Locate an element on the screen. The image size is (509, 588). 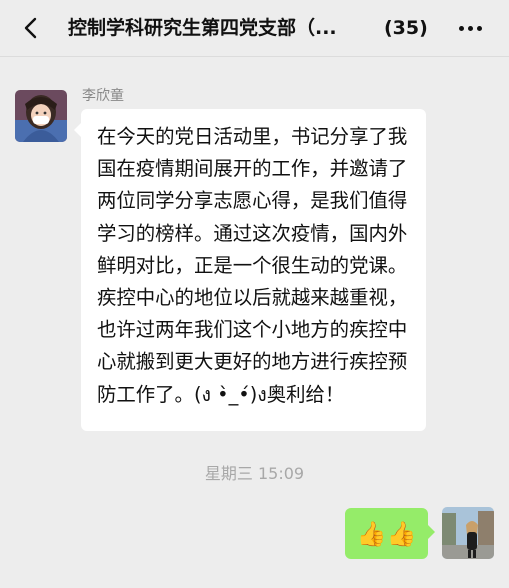
reply-bubble: 👍👍 is located at coordinates (390, 533).